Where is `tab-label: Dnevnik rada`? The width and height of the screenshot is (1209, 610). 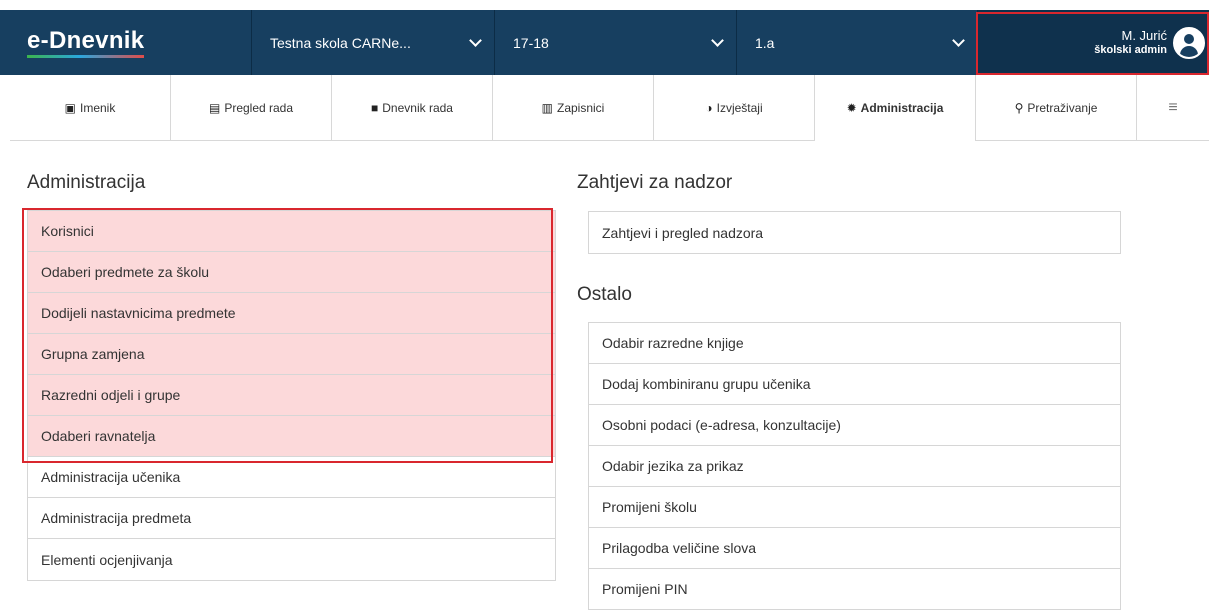 tab-label: Dnevnik rada is located at coordinates (417, 107).